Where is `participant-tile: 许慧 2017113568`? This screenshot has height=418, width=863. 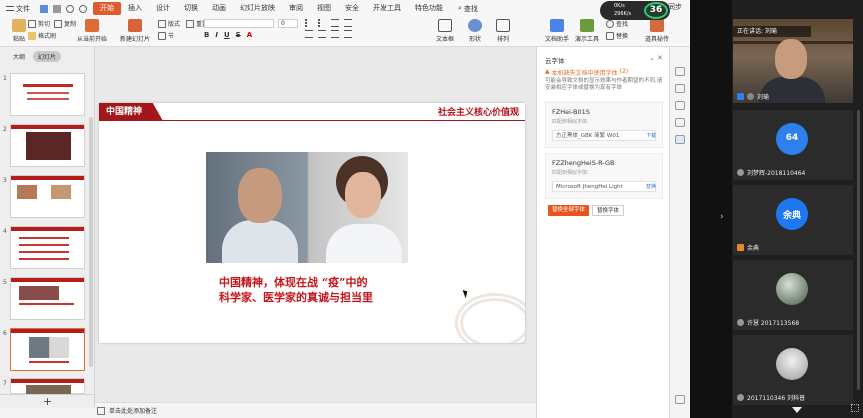 participant-tile: 许慧 2017113568 is located at coordinates (793, 295).